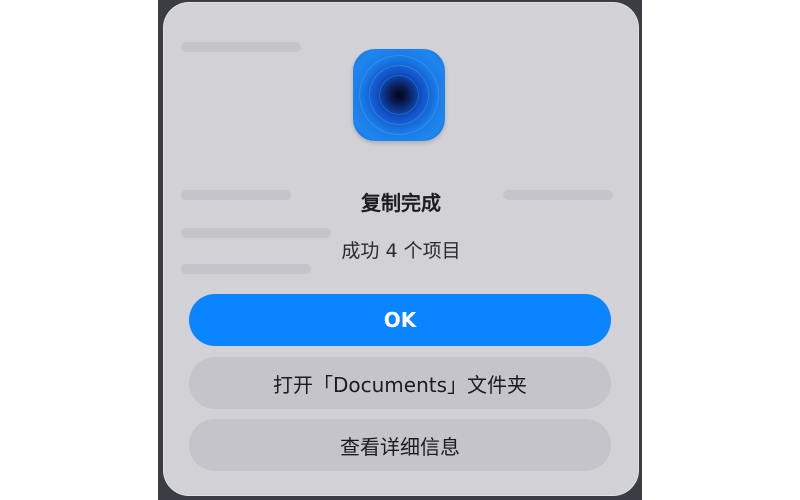 Image resolution: width=800 pixels, height=500 pixels. What do you see at coordinates (400, 445) in the screenshot?
I see `show-details-button: 查看详细信息` at bounding box center [400, 445].